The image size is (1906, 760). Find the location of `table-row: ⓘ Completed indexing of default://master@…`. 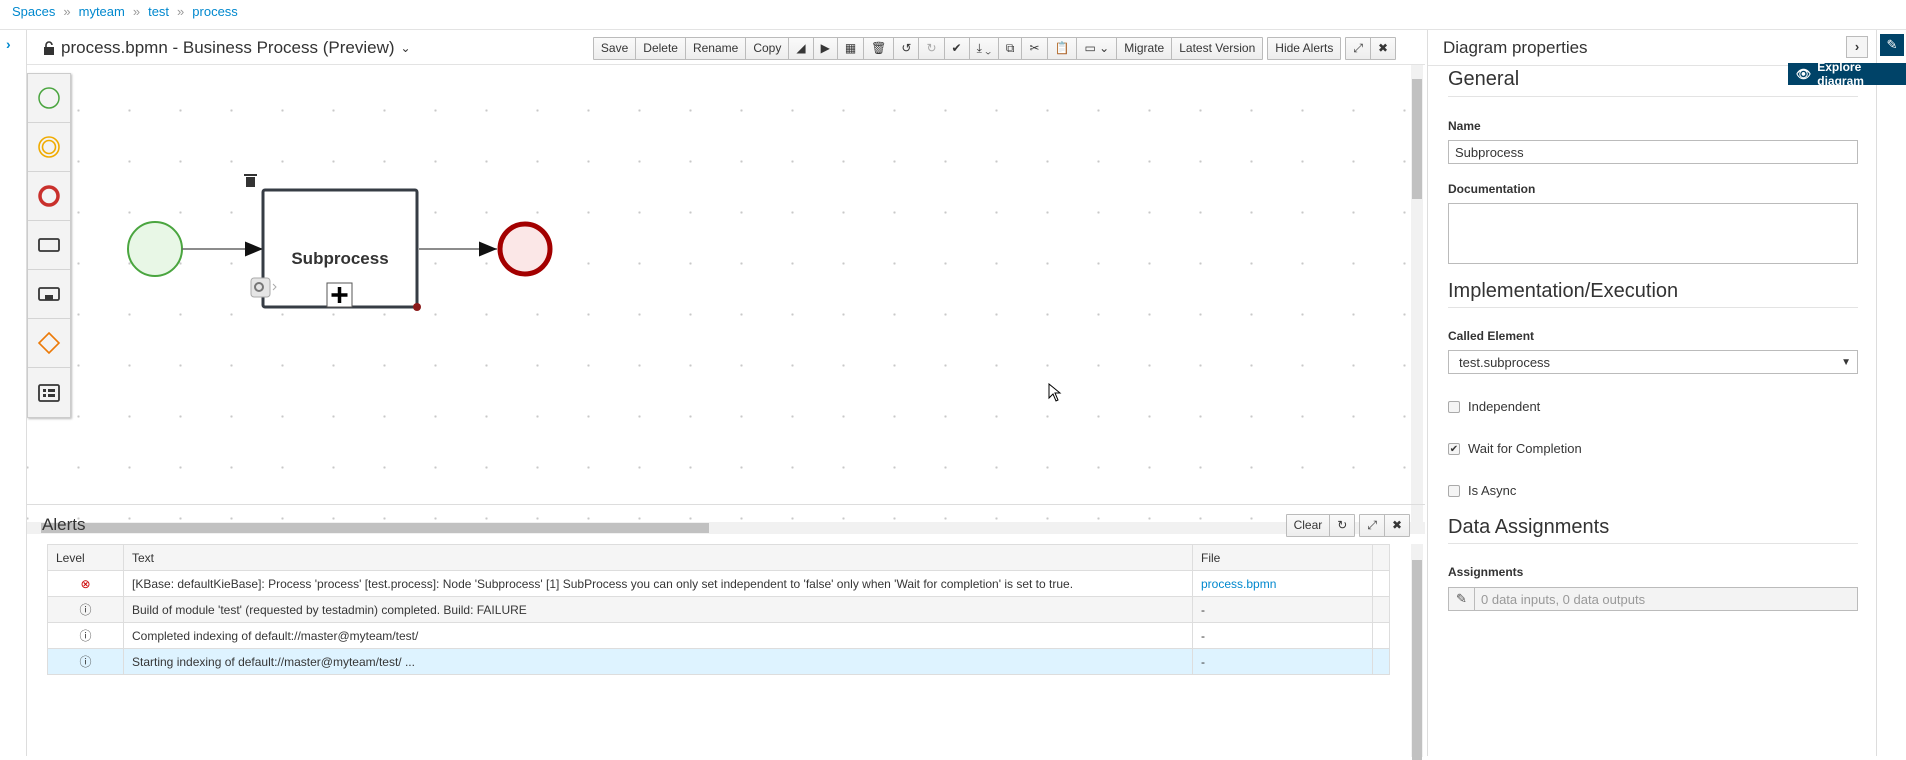

table-row: ⓘ Completed indexing of default://master@… is located at coordinates (718, 635).